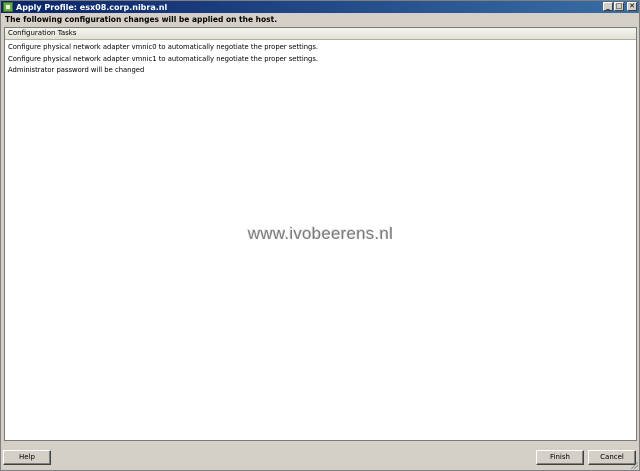  Describe the element at coordinates (27, 457) in the screenshot. I see `help-button: Help` at that location.